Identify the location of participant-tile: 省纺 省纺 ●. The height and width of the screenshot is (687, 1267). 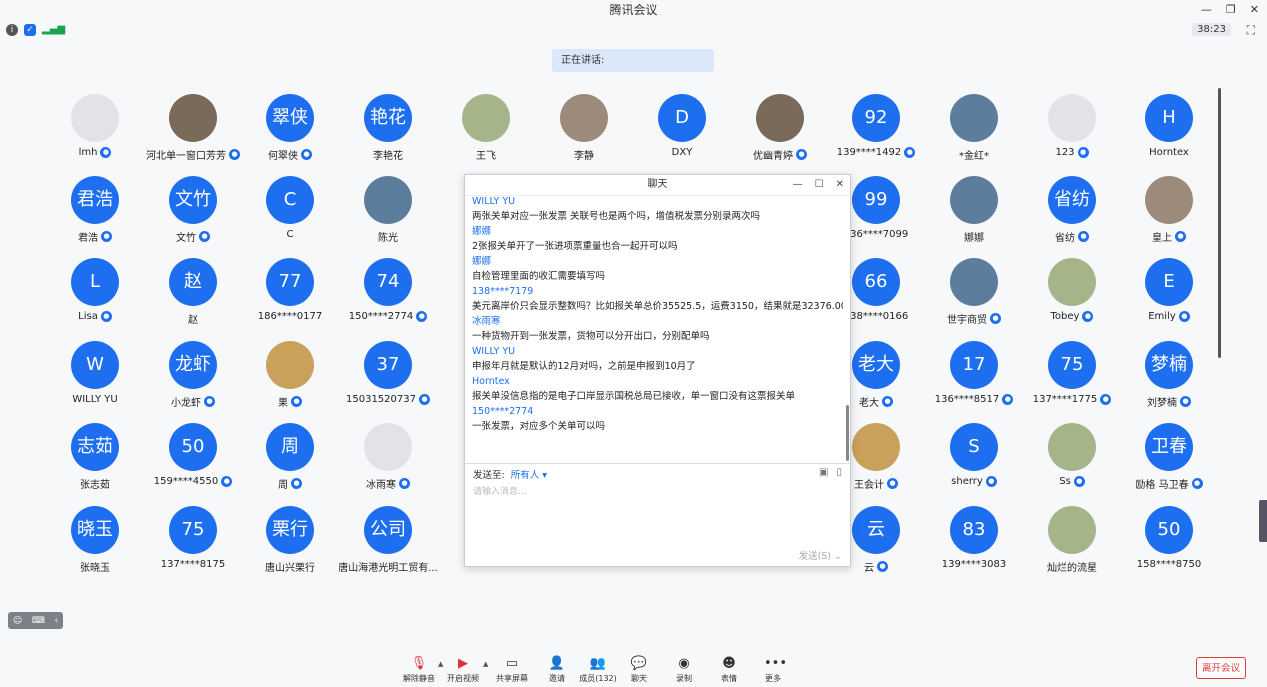
(1072, 216).